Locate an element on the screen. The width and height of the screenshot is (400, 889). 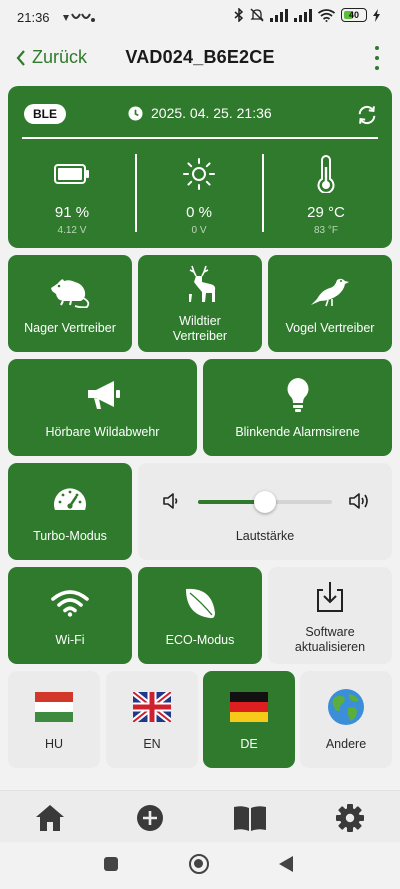
battery-status-icon: 40 is located at coordinates (354, 15).